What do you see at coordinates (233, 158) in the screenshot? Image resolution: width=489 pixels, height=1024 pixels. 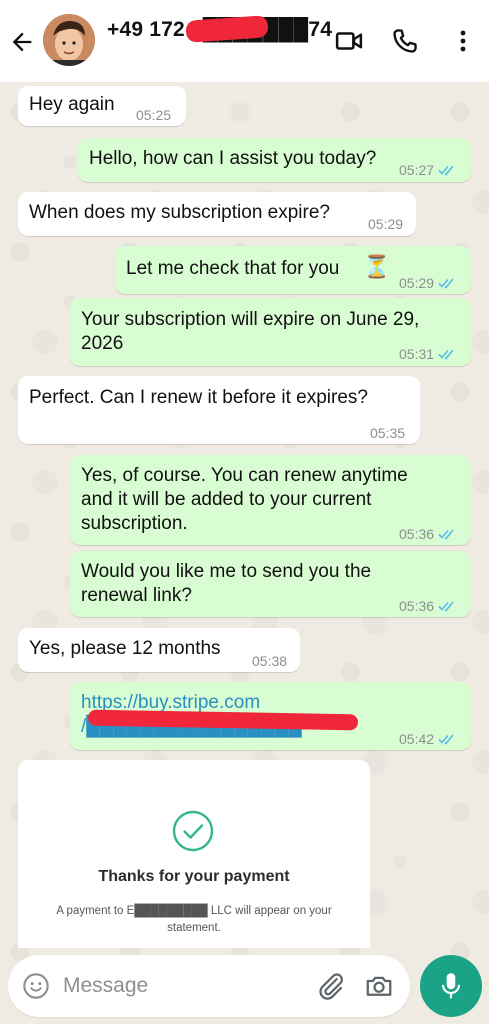 I see `message-text: Hello, how can I assist you today?` at bounding box center [233, 158].